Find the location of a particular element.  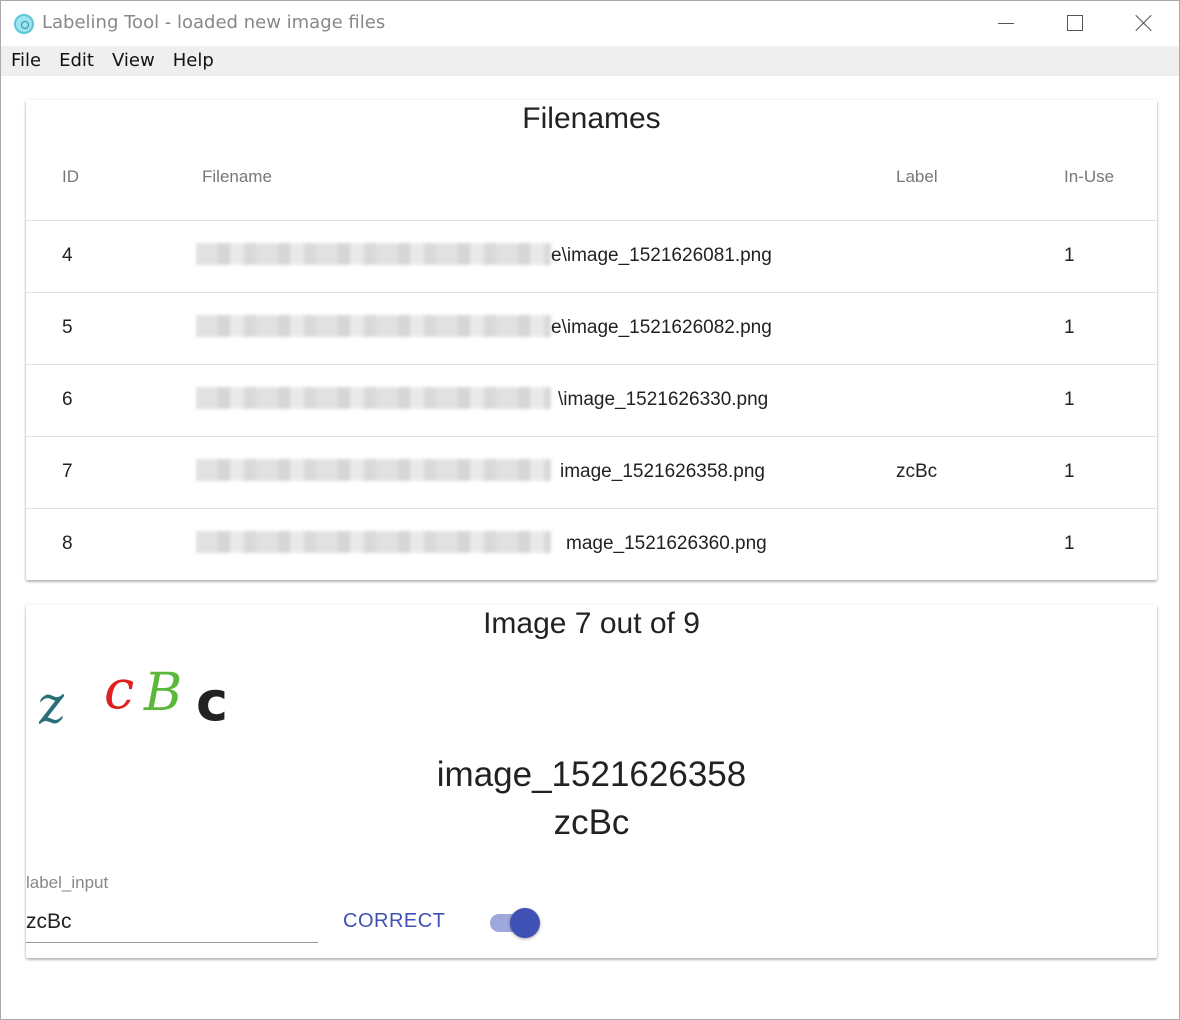

correct-button: CORRECT is located at coordinates (394, 921).